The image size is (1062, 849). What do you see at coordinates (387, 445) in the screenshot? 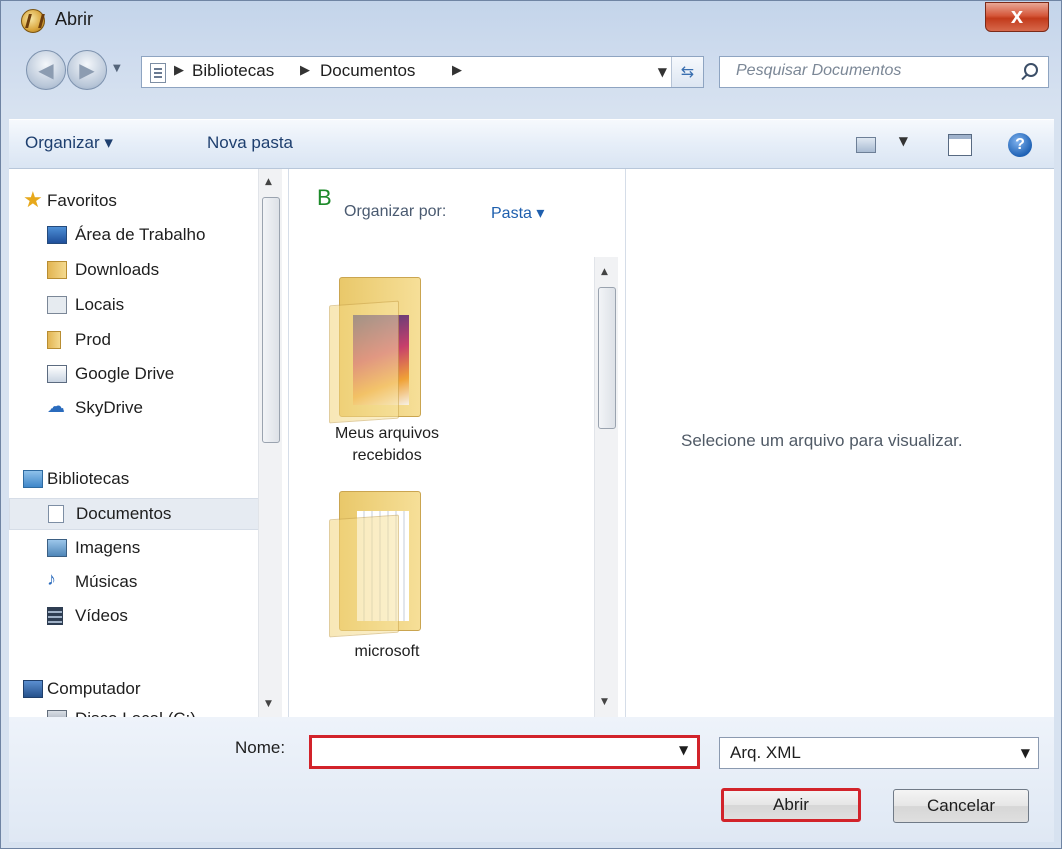
I see `folder-label: Meus arquivos recebidos` at bounding box center [387, 445].